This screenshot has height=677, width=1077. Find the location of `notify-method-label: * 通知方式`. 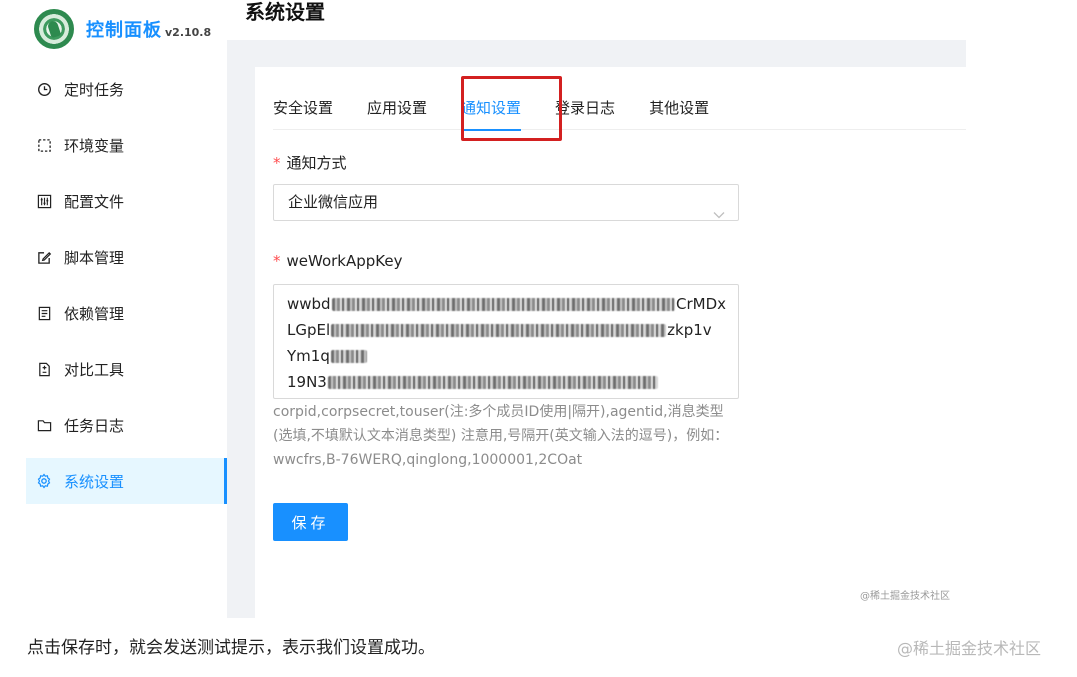

notify-method-label: * 通知方式 is located at coordinates (310, 162).